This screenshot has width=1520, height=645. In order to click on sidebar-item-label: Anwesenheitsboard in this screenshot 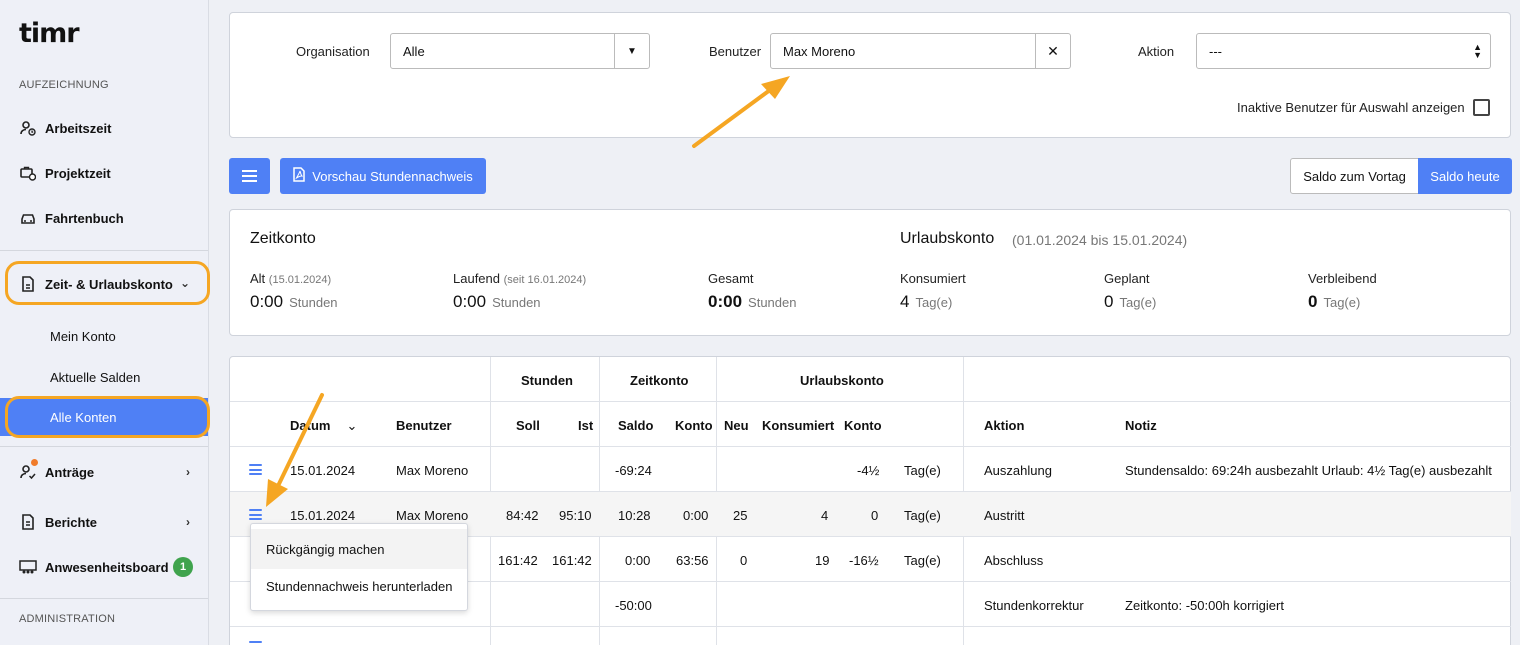, I will do `click(107, 567)`.